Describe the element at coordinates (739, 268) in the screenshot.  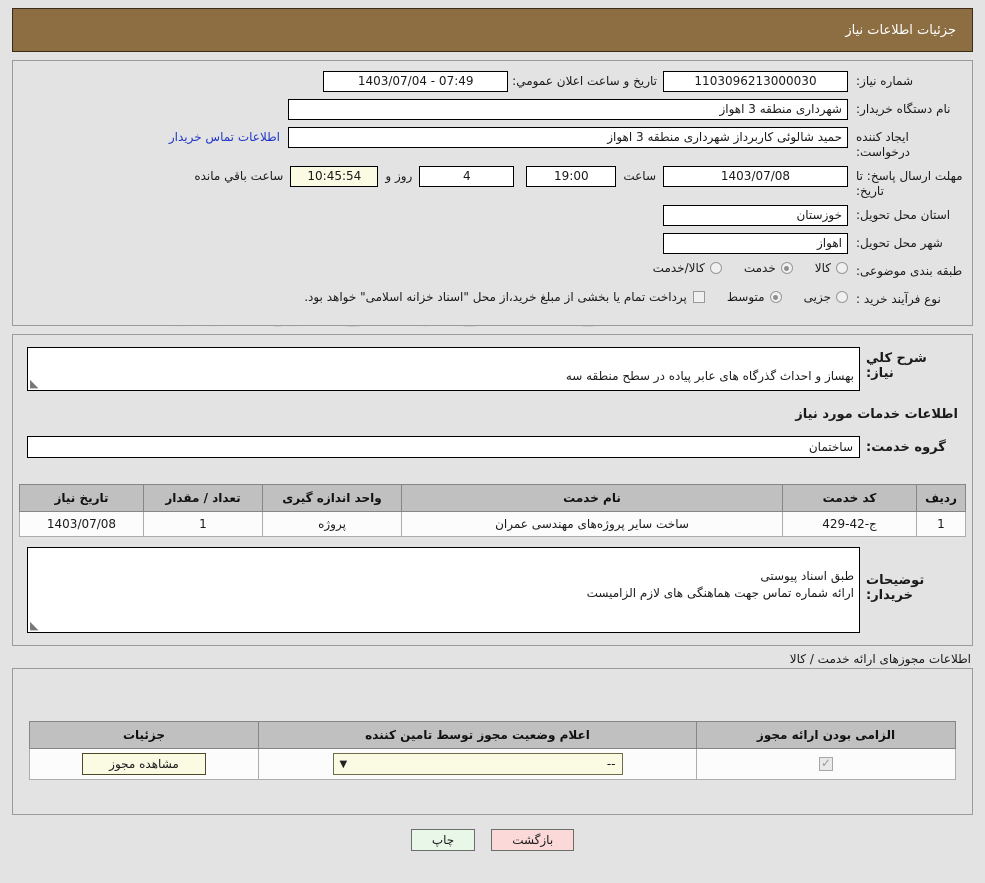
I see `category-radio-group: کالا خدمت کالا/خدمت` at that location.